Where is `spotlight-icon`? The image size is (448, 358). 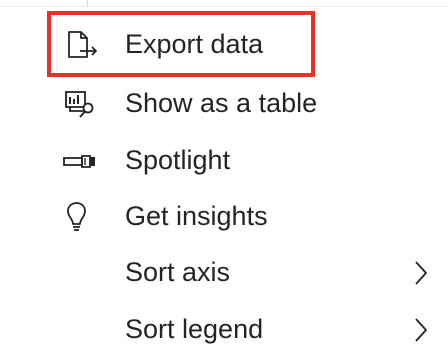
spotlight-icon is located at coordinates (80, 161).